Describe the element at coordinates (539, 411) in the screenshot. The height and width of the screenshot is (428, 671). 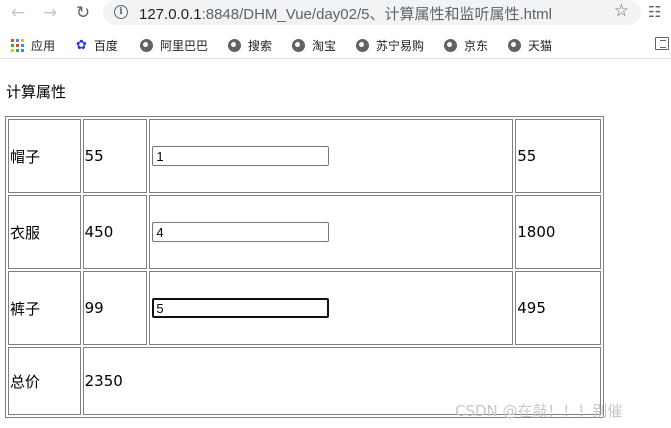
I see `watermark: CSDN @在敲！！！别催` at that location.